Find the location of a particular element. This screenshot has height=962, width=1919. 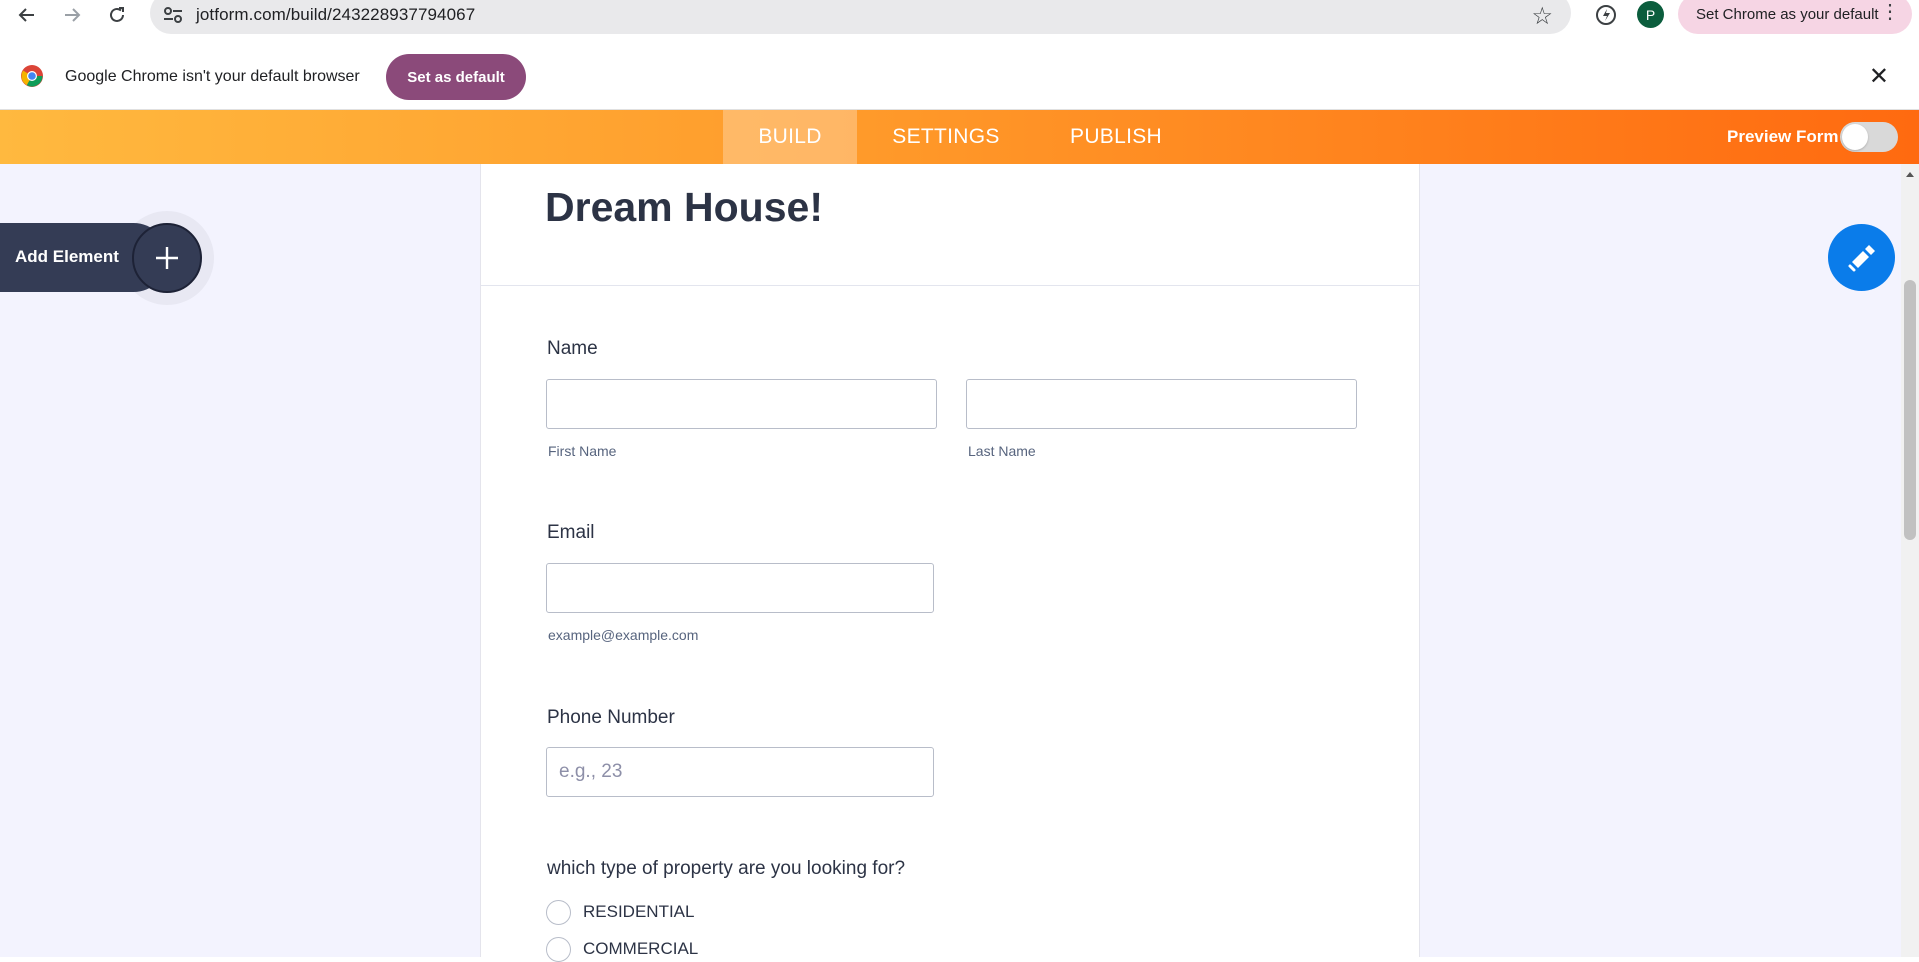

form-title: Dream House! is located at coordinates (684, 207).